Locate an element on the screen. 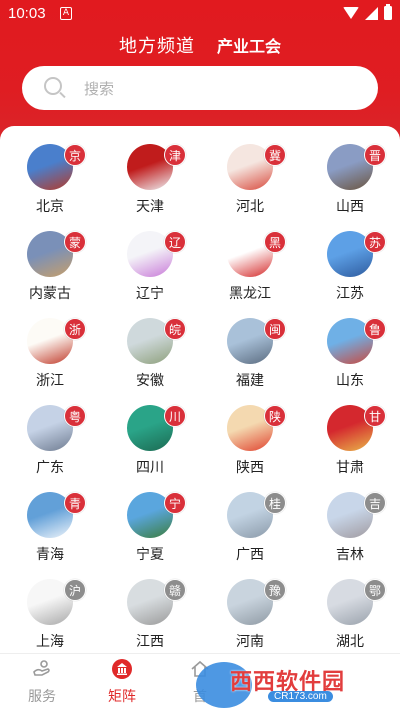 Image resolution: width=400 pixels, height=710 pixels. region-abbr-badge: 桂 is located at coordinates (275, 503).